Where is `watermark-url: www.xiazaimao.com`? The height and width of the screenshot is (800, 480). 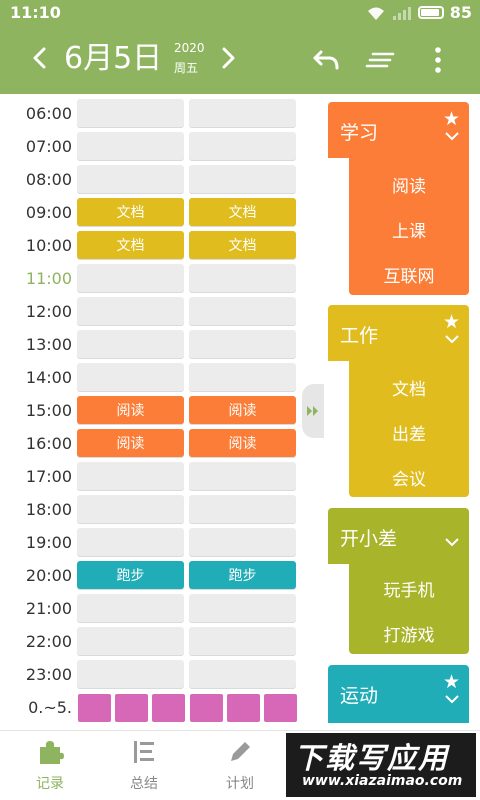 watermark-url: www.xiazaimao.com is located at coordinates (382, 781).